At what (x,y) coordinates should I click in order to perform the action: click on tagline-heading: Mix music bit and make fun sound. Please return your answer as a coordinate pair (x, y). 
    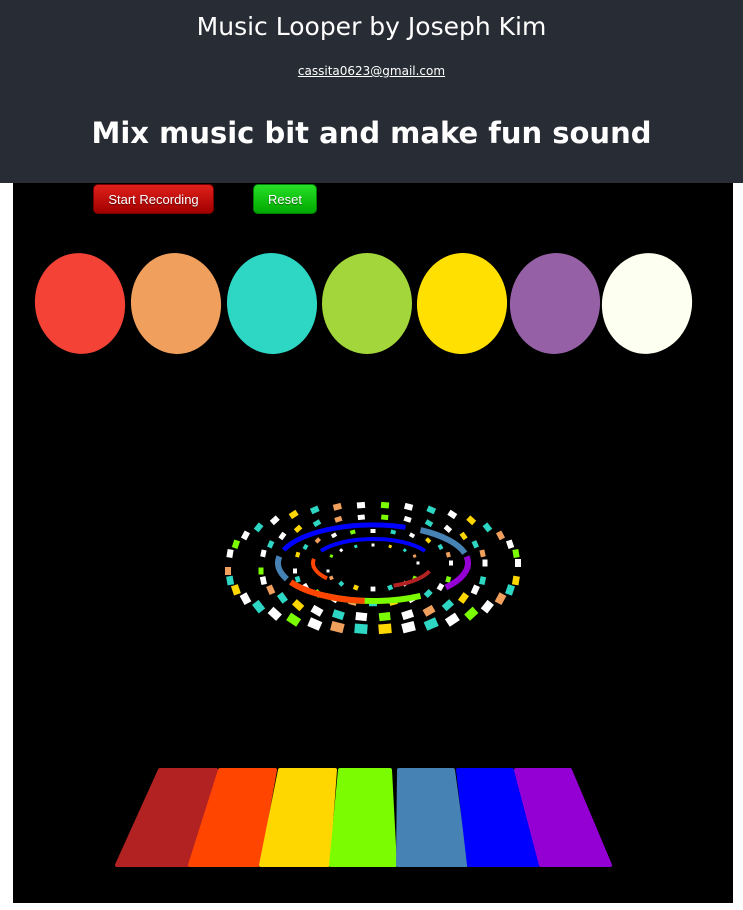
    Looking at the image, I should click on (371, 133).